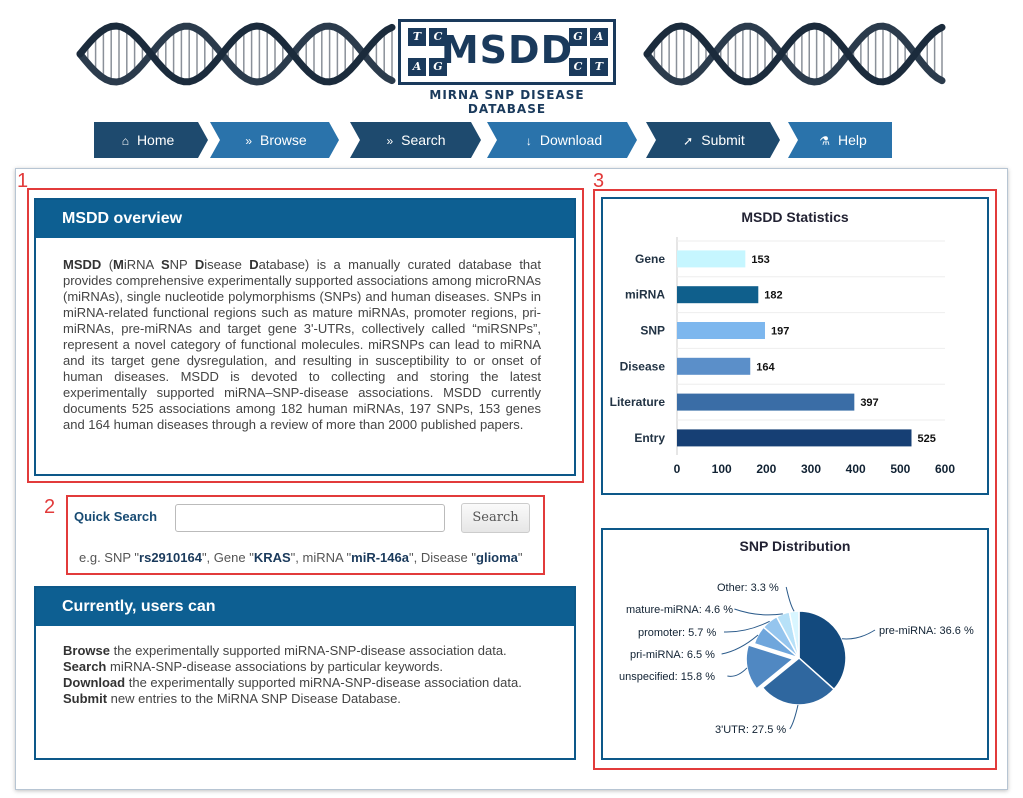 This screenshot has width=1023, height=798. Describe the element at coordinates (272, 557) in the screenshot. I see `example-gene-link: KRAS` at that location.